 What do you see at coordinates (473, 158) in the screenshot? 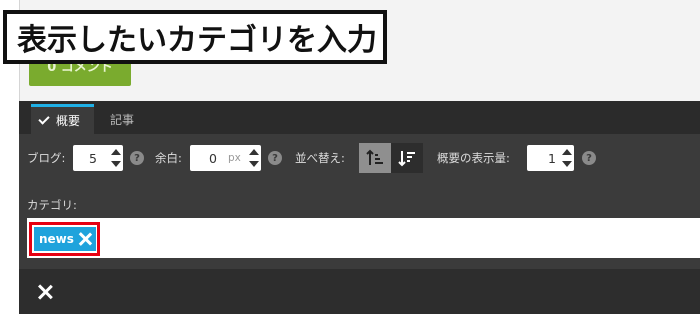
I see `summary-count-label: 概要の表示量:` at bounding box center [473, 158].